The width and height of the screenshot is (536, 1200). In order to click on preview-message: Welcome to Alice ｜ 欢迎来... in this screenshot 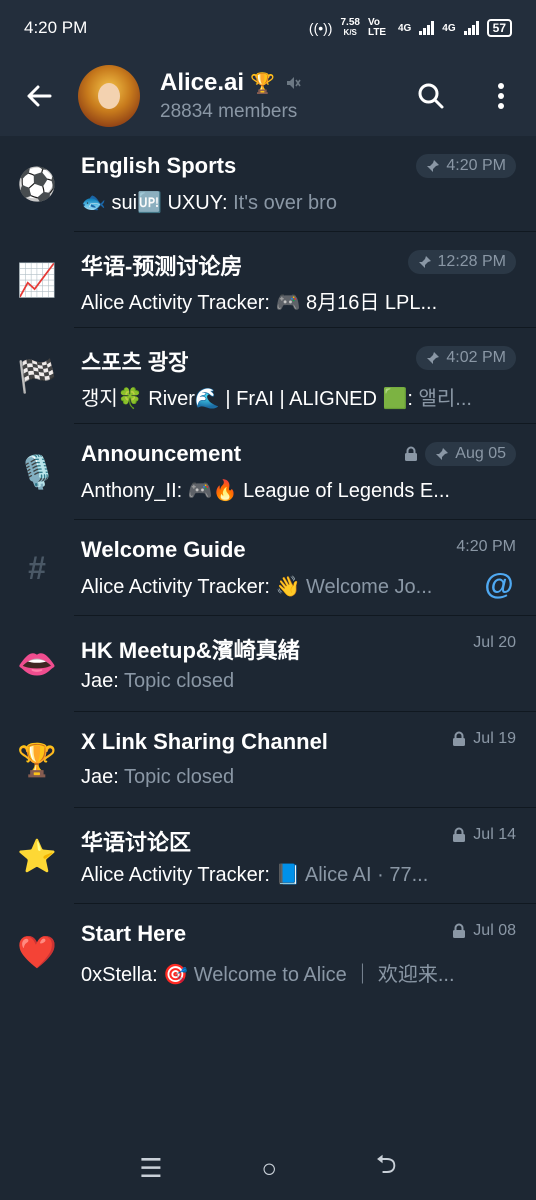, I will do `click(324, 975)`.